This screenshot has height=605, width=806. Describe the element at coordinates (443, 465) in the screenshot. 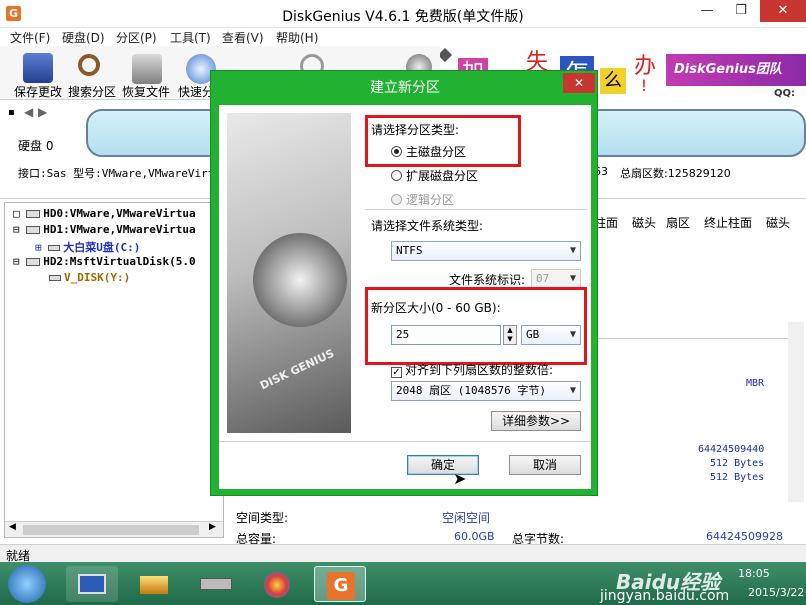

I see `ok-button: 确定` at that location.